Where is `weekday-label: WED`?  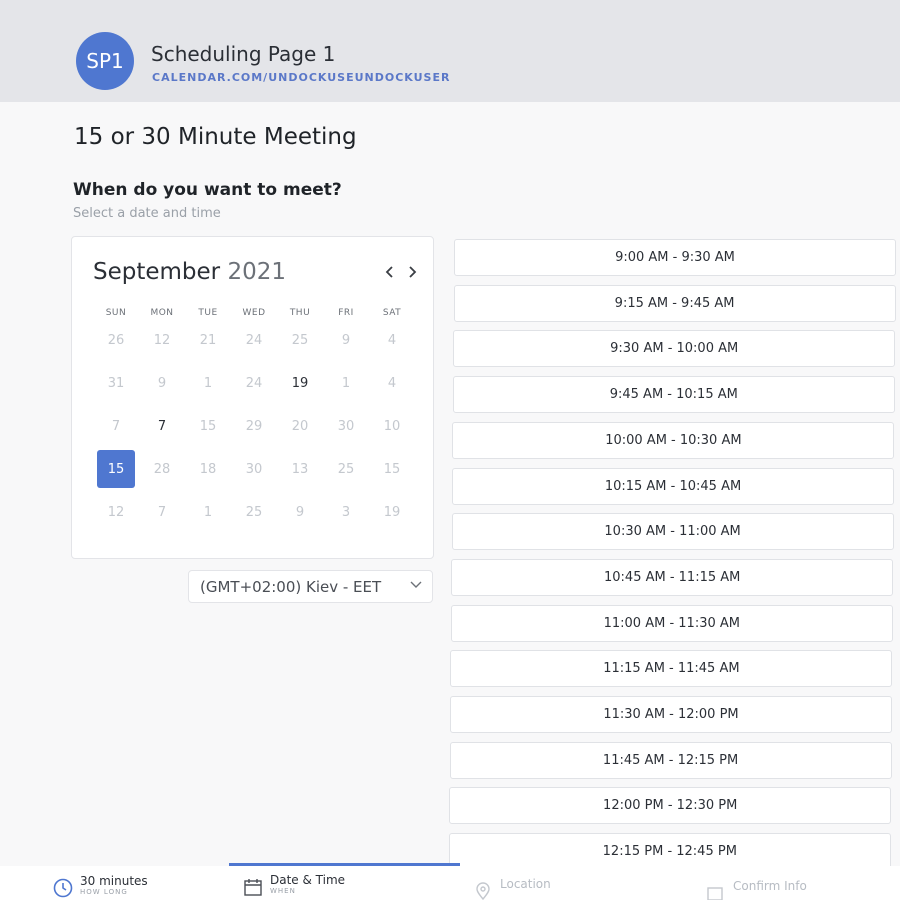
weekday-label: WED is located at coordinates (254, 313).